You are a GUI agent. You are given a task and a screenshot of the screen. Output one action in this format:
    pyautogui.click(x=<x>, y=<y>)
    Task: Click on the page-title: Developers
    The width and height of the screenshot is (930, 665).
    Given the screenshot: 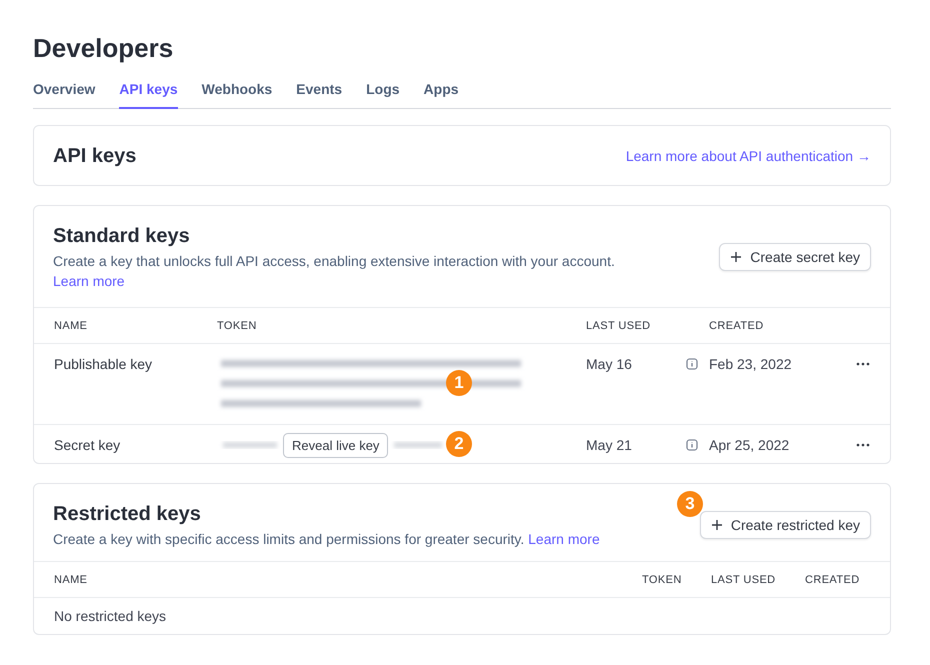 What is the action you would take?
    pyautogui.click(x=103, y=48)
    